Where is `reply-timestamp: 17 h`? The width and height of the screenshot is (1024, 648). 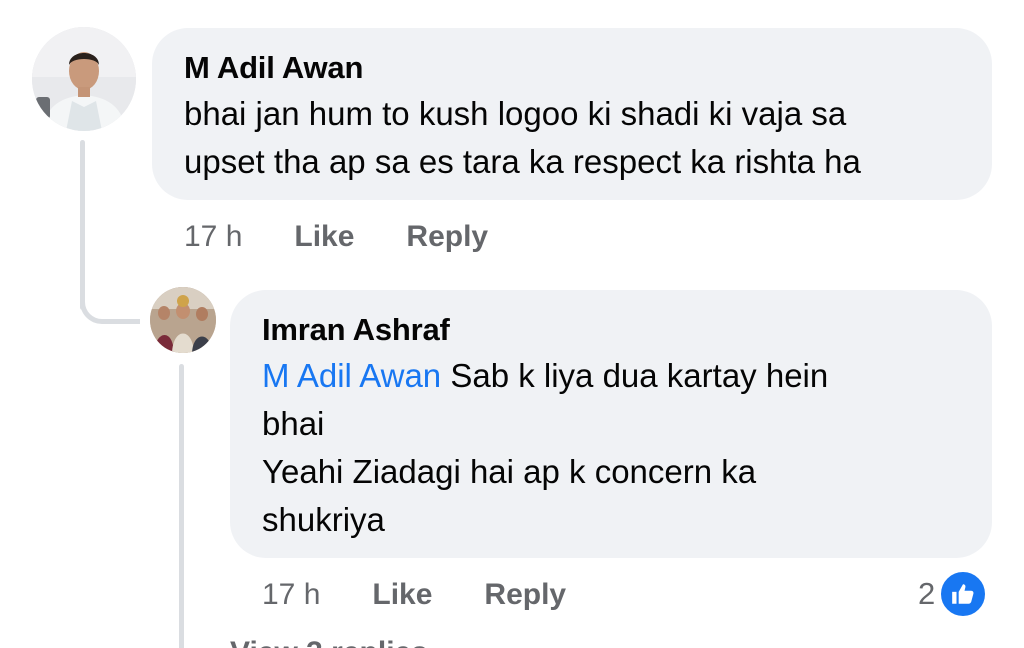
reply-timestamp: 17 h is located at coordinates (291, 595).